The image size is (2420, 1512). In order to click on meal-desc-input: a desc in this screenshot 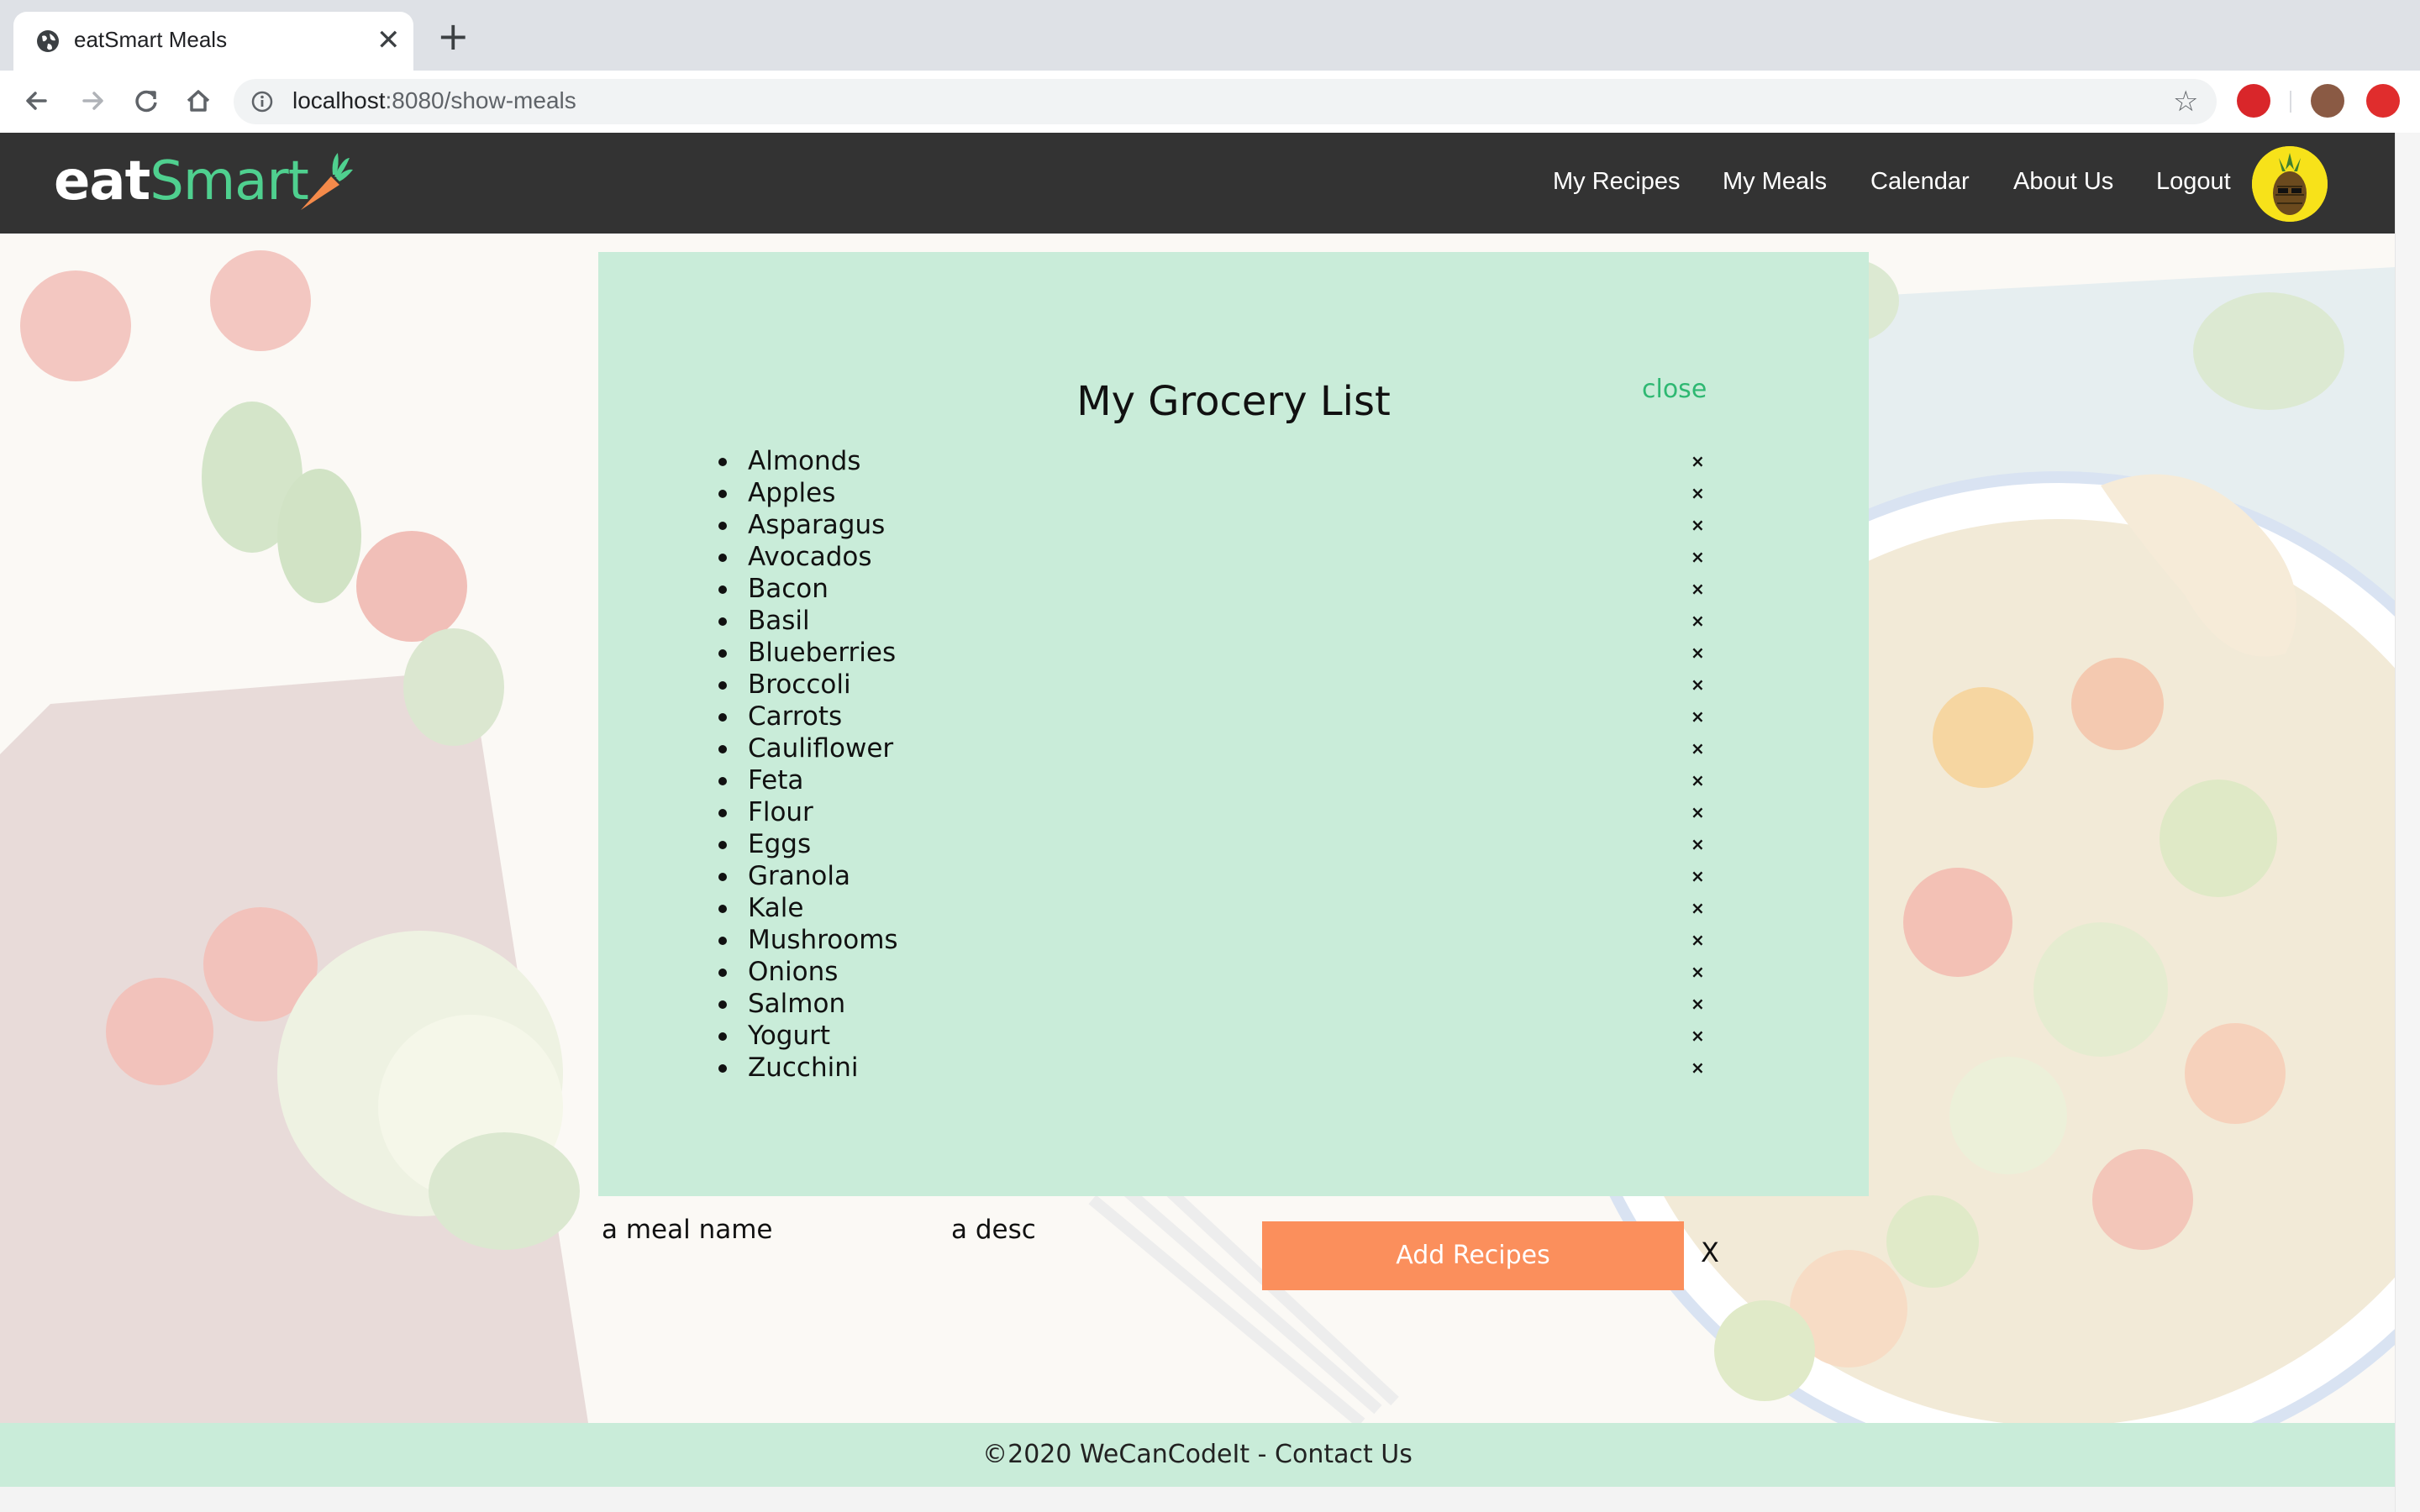, I will do `click(993, 1230)`.